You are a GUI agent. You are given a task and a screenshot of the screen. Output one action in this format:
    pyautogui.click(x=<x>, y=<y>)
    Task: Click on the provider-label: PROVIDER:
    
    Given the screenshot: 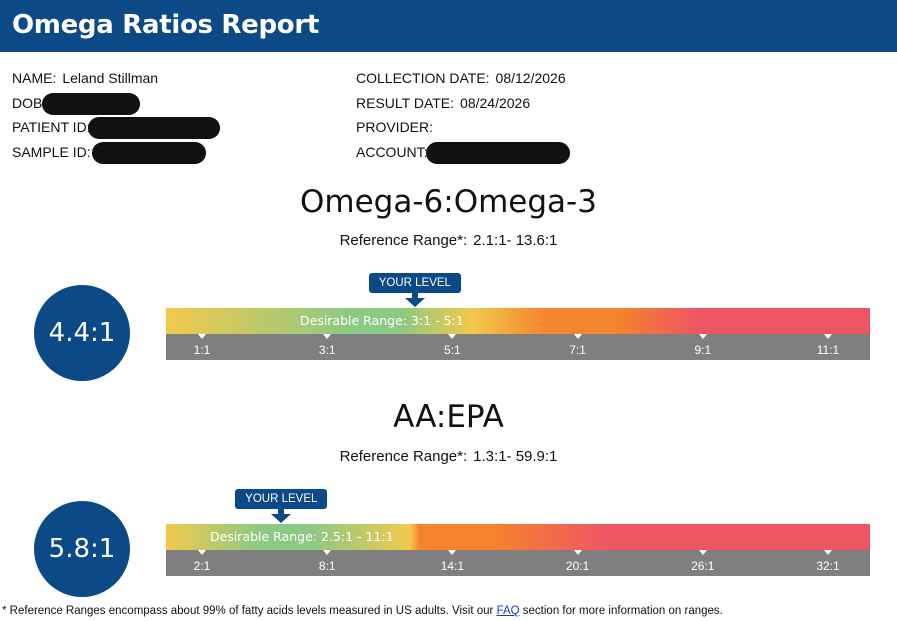 What is the action you would take?
    pyautogui.click(x=395, y=127)
    